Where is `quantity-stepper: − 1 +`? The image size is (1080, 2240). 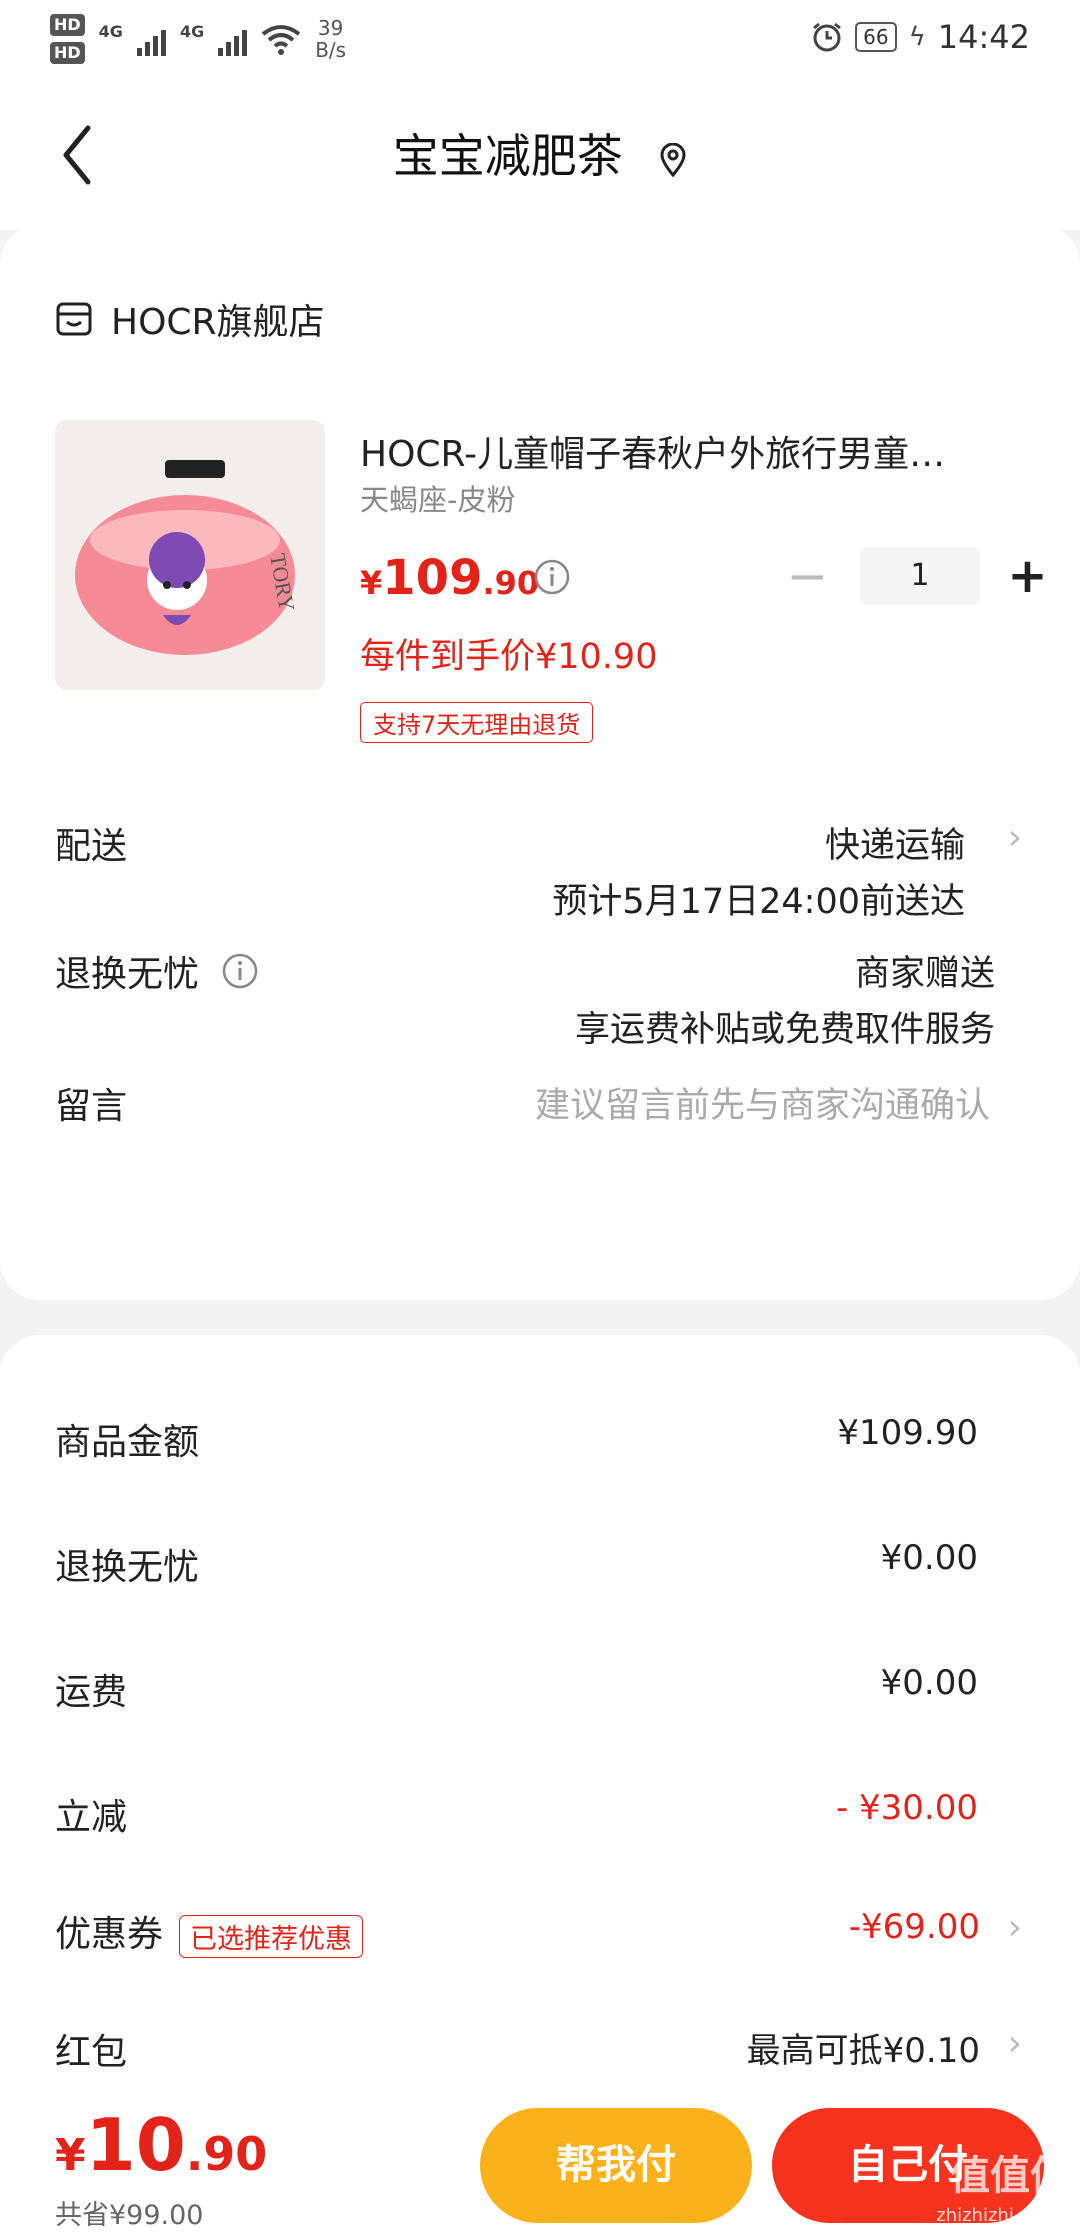 quantity-stepper: − 1 + is located at coordinates (920, 576).